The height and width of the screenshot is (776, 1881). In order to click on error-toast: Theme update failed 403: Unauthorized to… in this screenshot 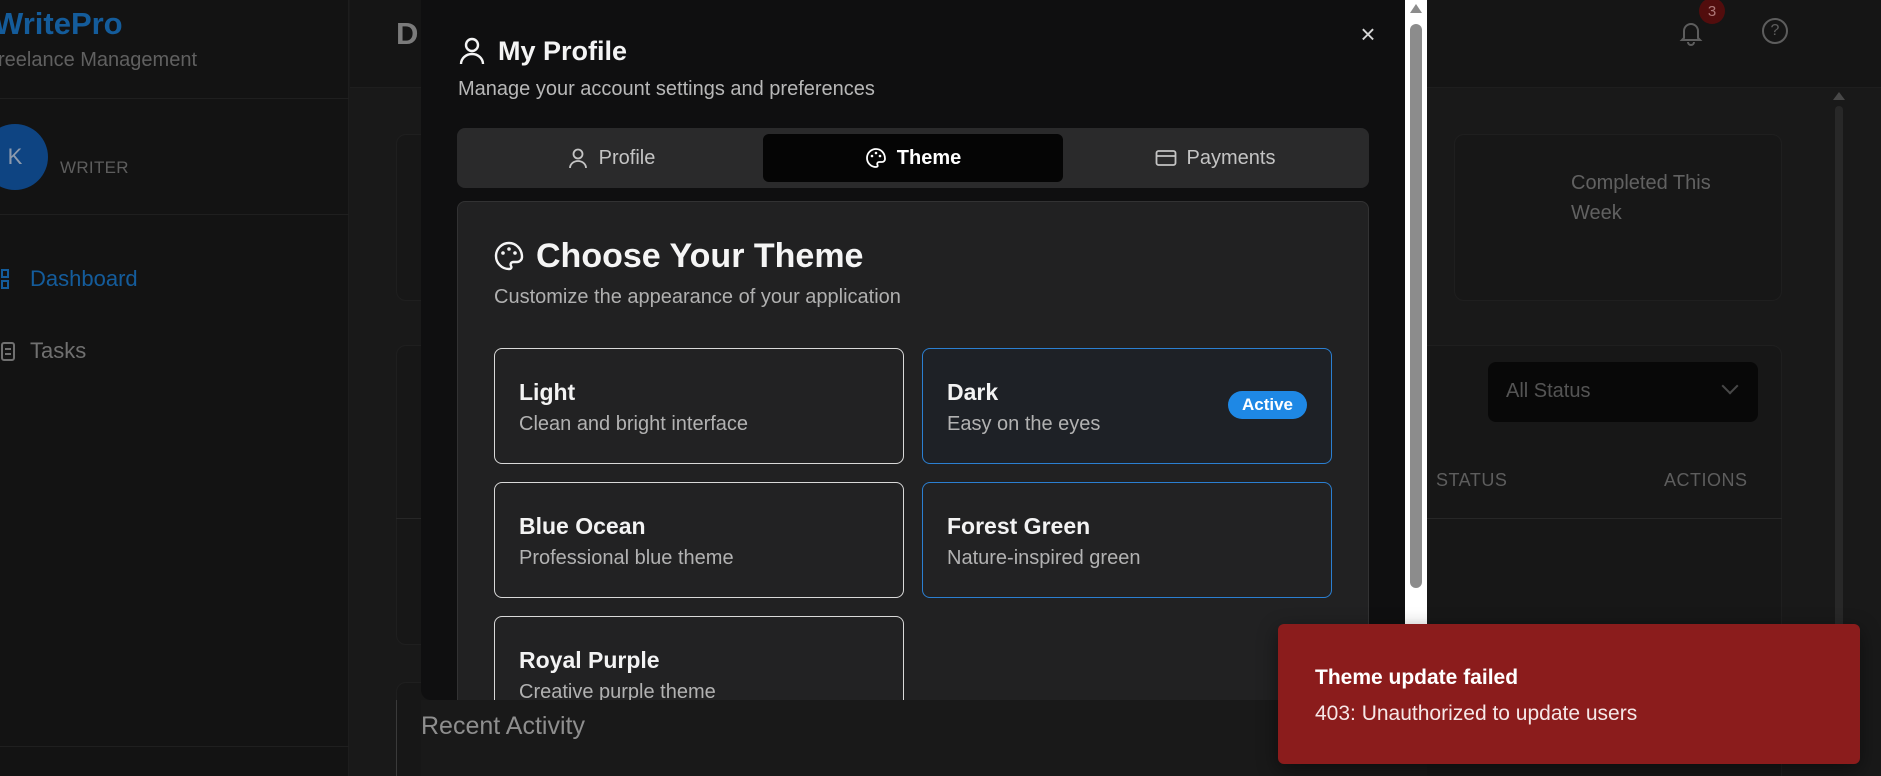, I will do `click(1569, 694)`.